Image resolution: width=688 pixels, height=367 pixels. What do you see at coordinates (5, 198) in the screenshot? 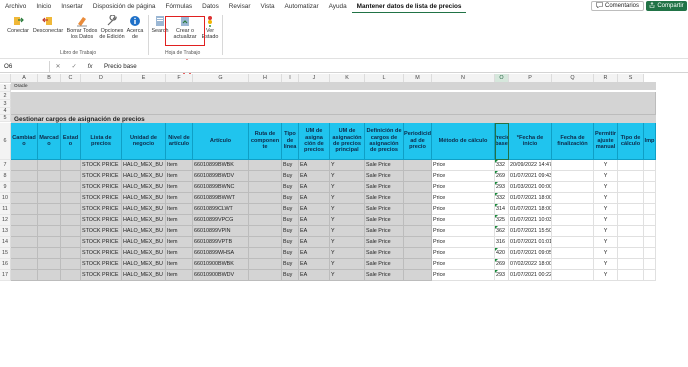
I see `row-header: 10` at bounding box center [5, 198].